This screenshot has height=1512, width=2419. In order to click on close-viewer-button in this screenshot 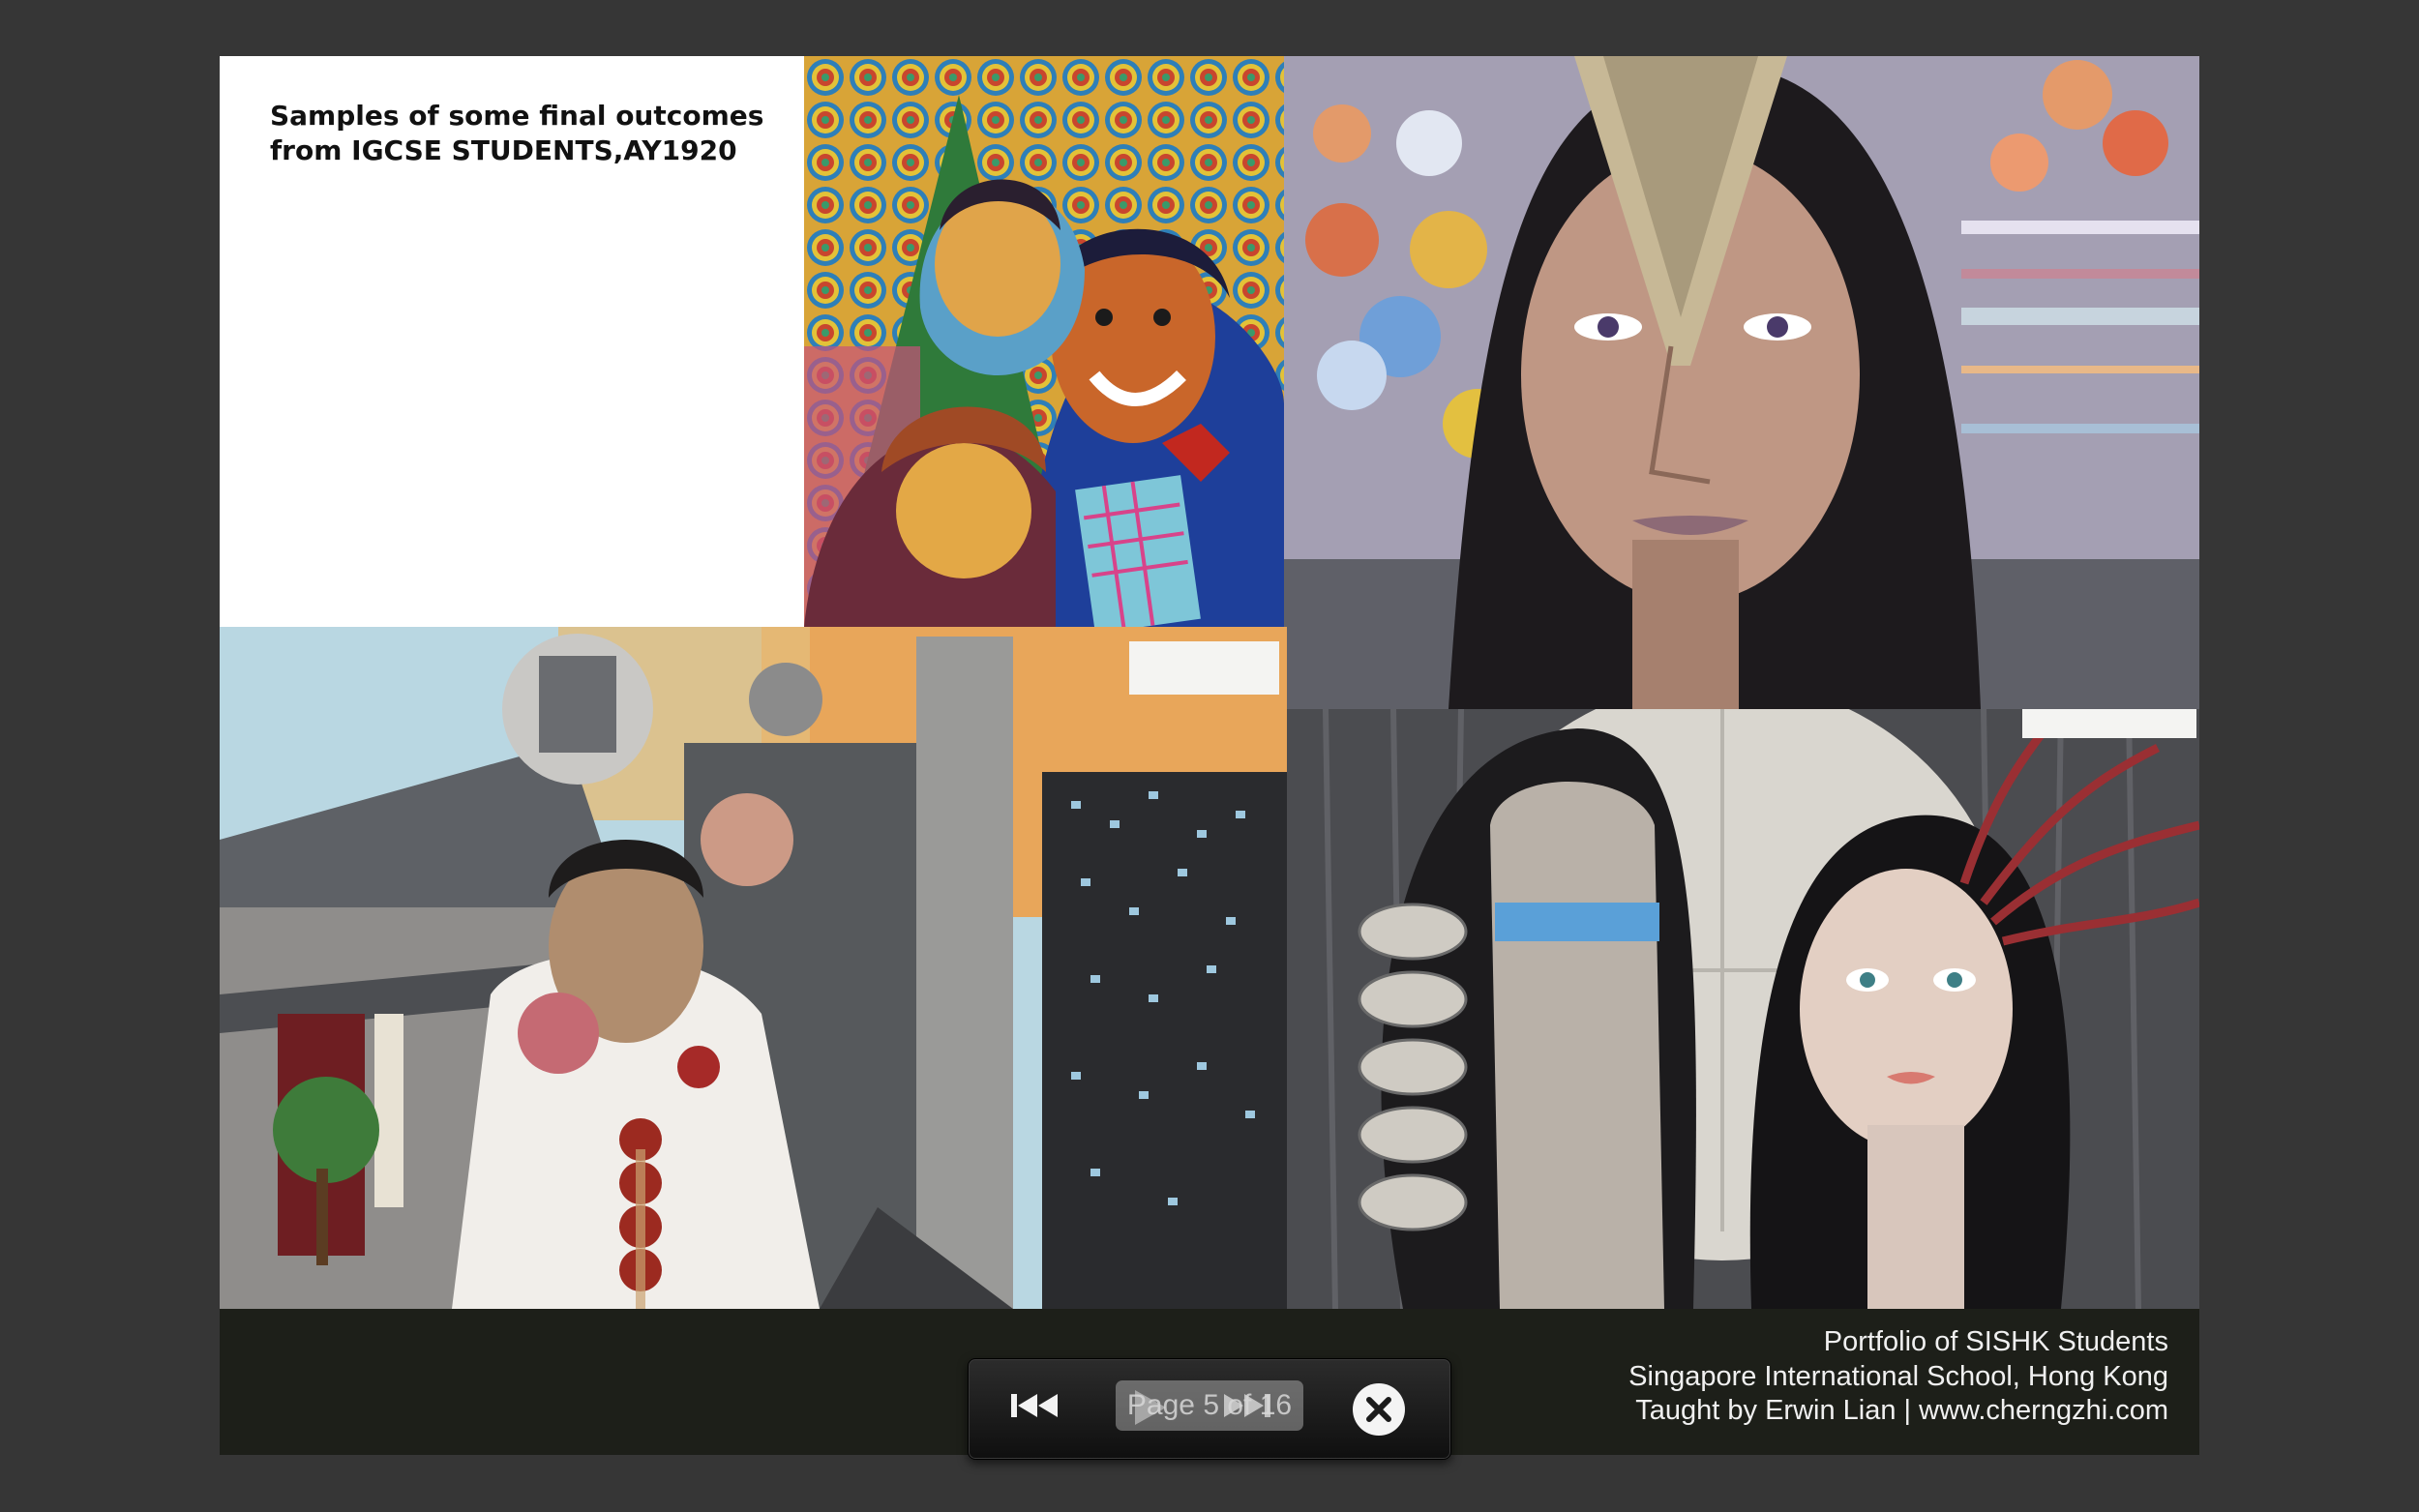, I will do `click(1379, 1409)`.